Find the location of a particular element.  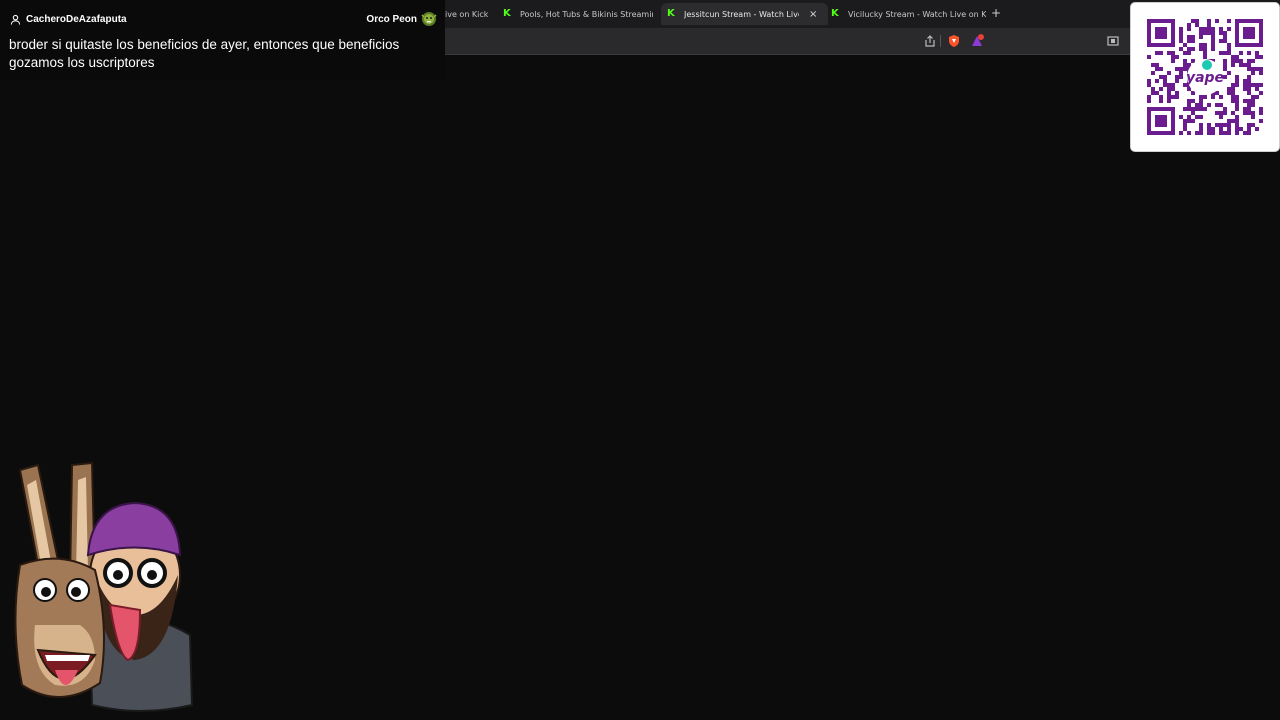

new-tab-button: + is located at coordinates (996, 13).